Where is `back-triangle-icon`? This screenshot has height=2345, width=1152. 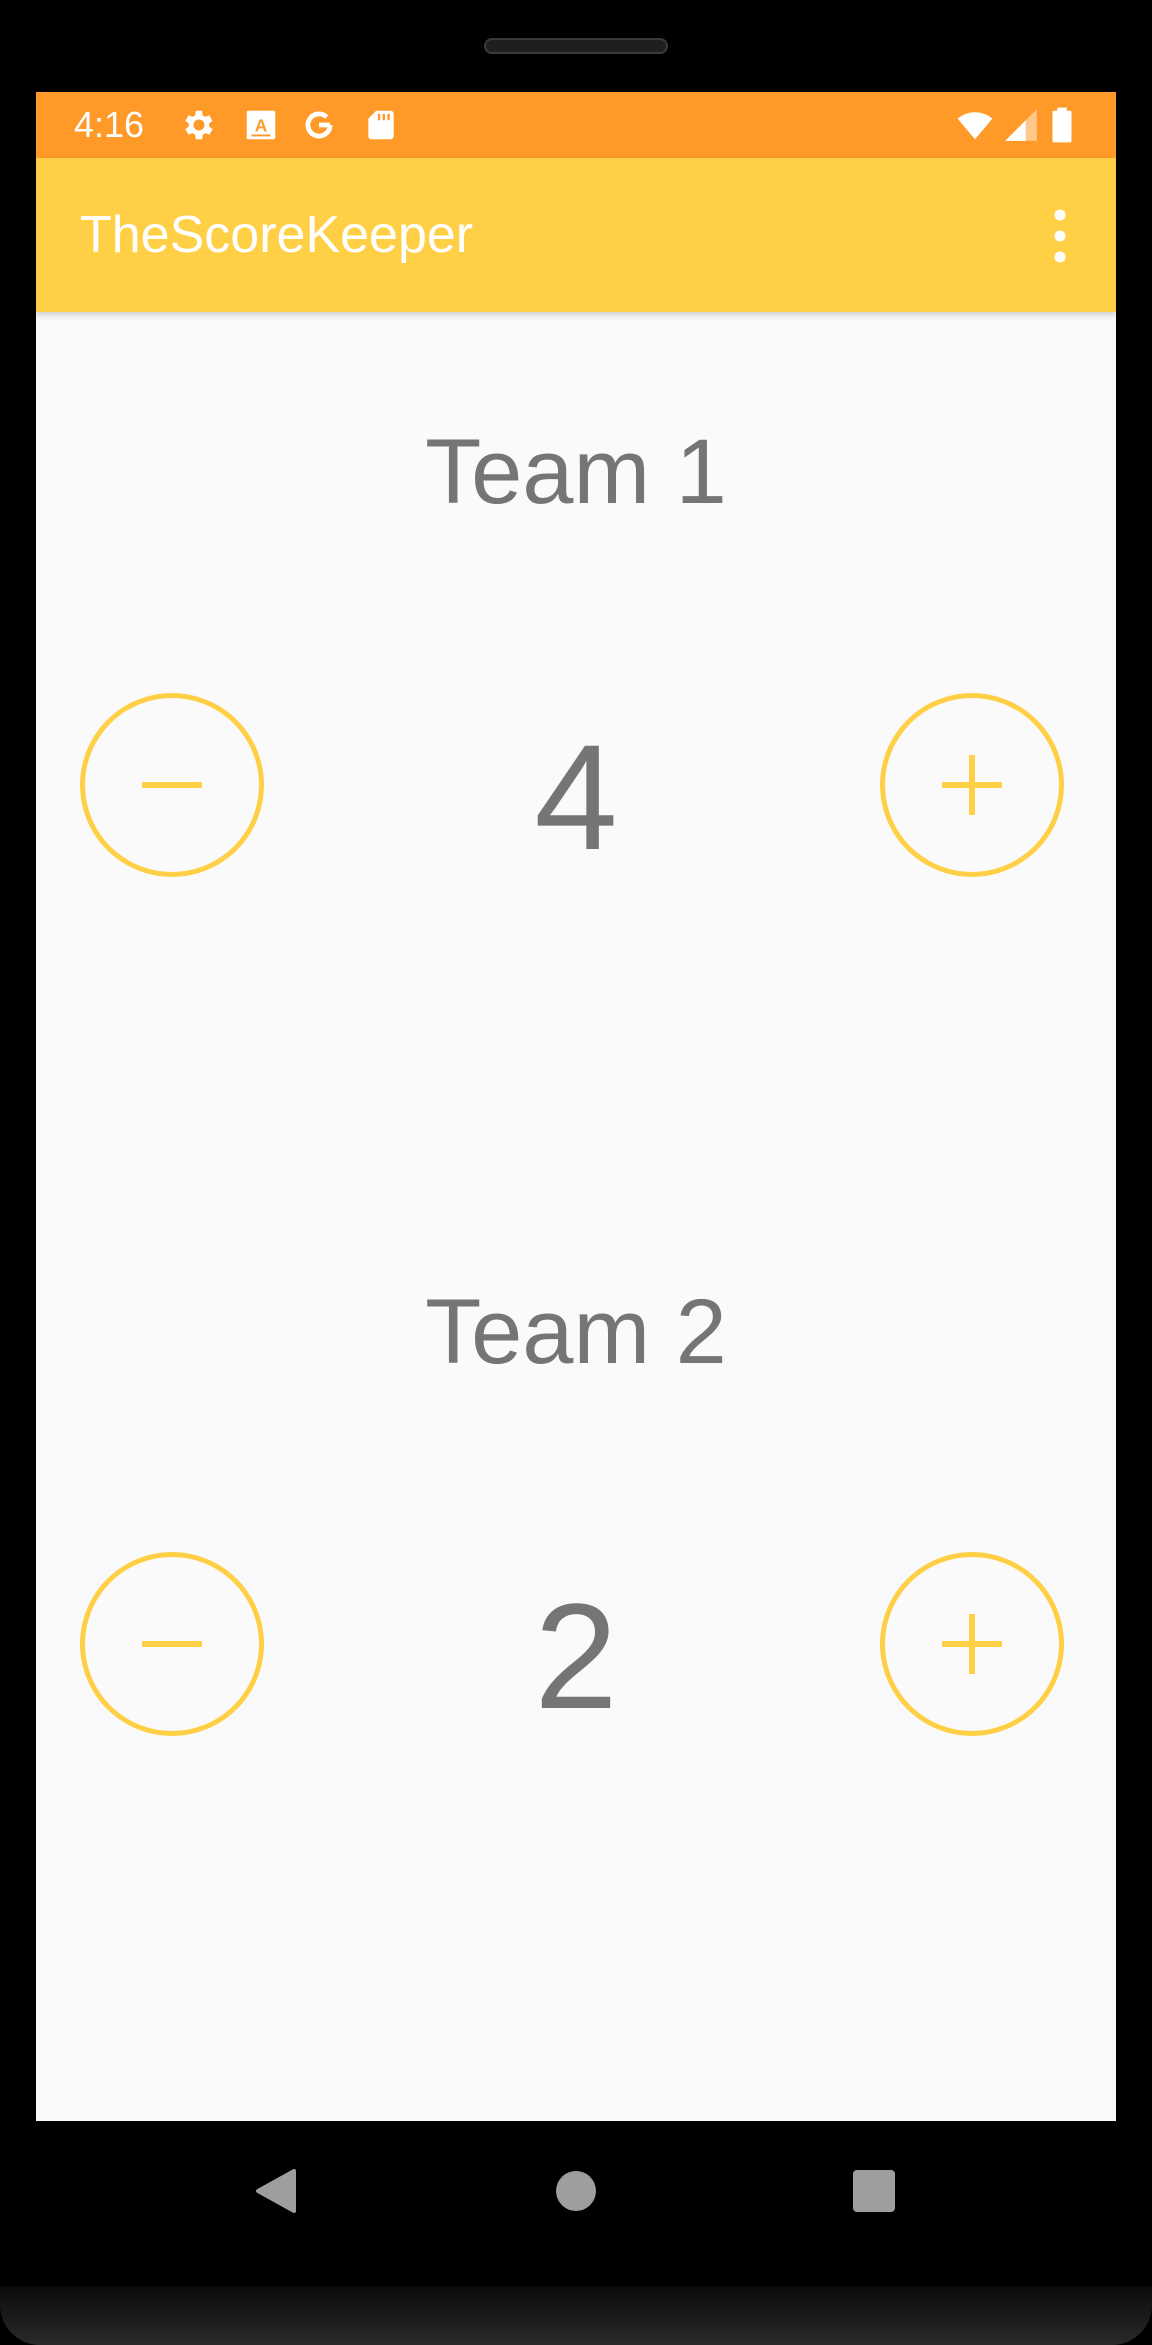 back-triangle-icon is located at coordinates (276, 2191).